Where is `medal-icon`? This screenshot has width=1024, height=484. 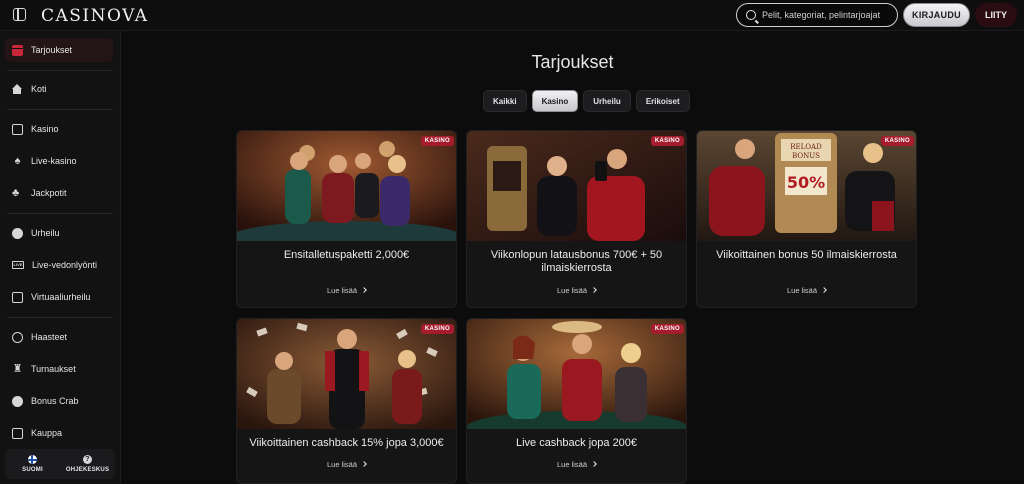 medal-icon is located at coordinates (17, 337).